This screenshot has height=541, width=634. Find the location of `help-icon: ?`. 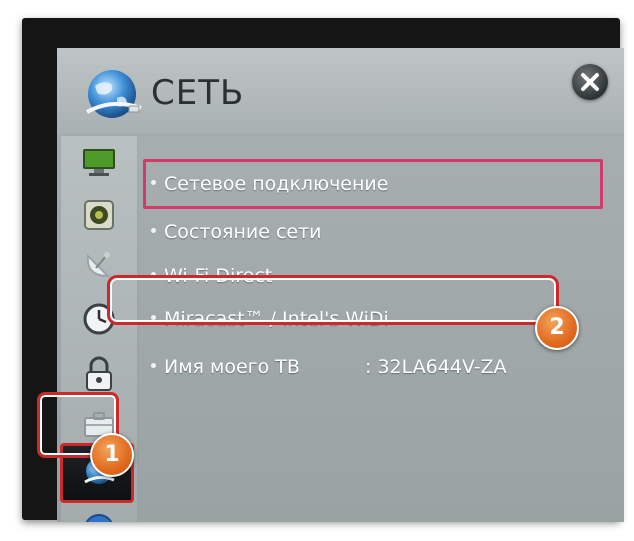

help-icon: ? is located at coordinates (99, 518).